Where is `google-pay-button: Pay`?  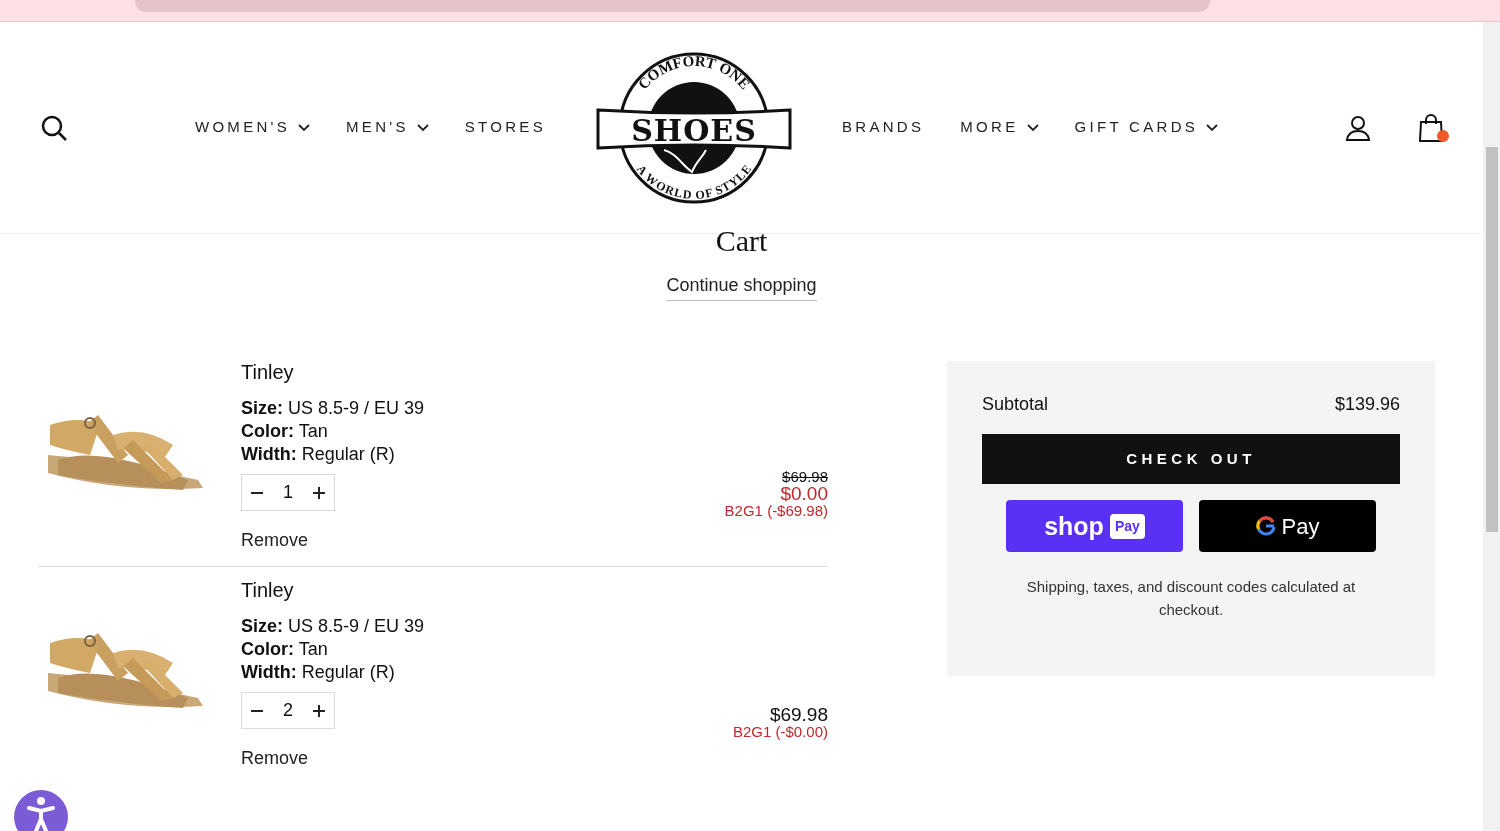 google-pay-button: Pay is located at coordinates (1287, 526).